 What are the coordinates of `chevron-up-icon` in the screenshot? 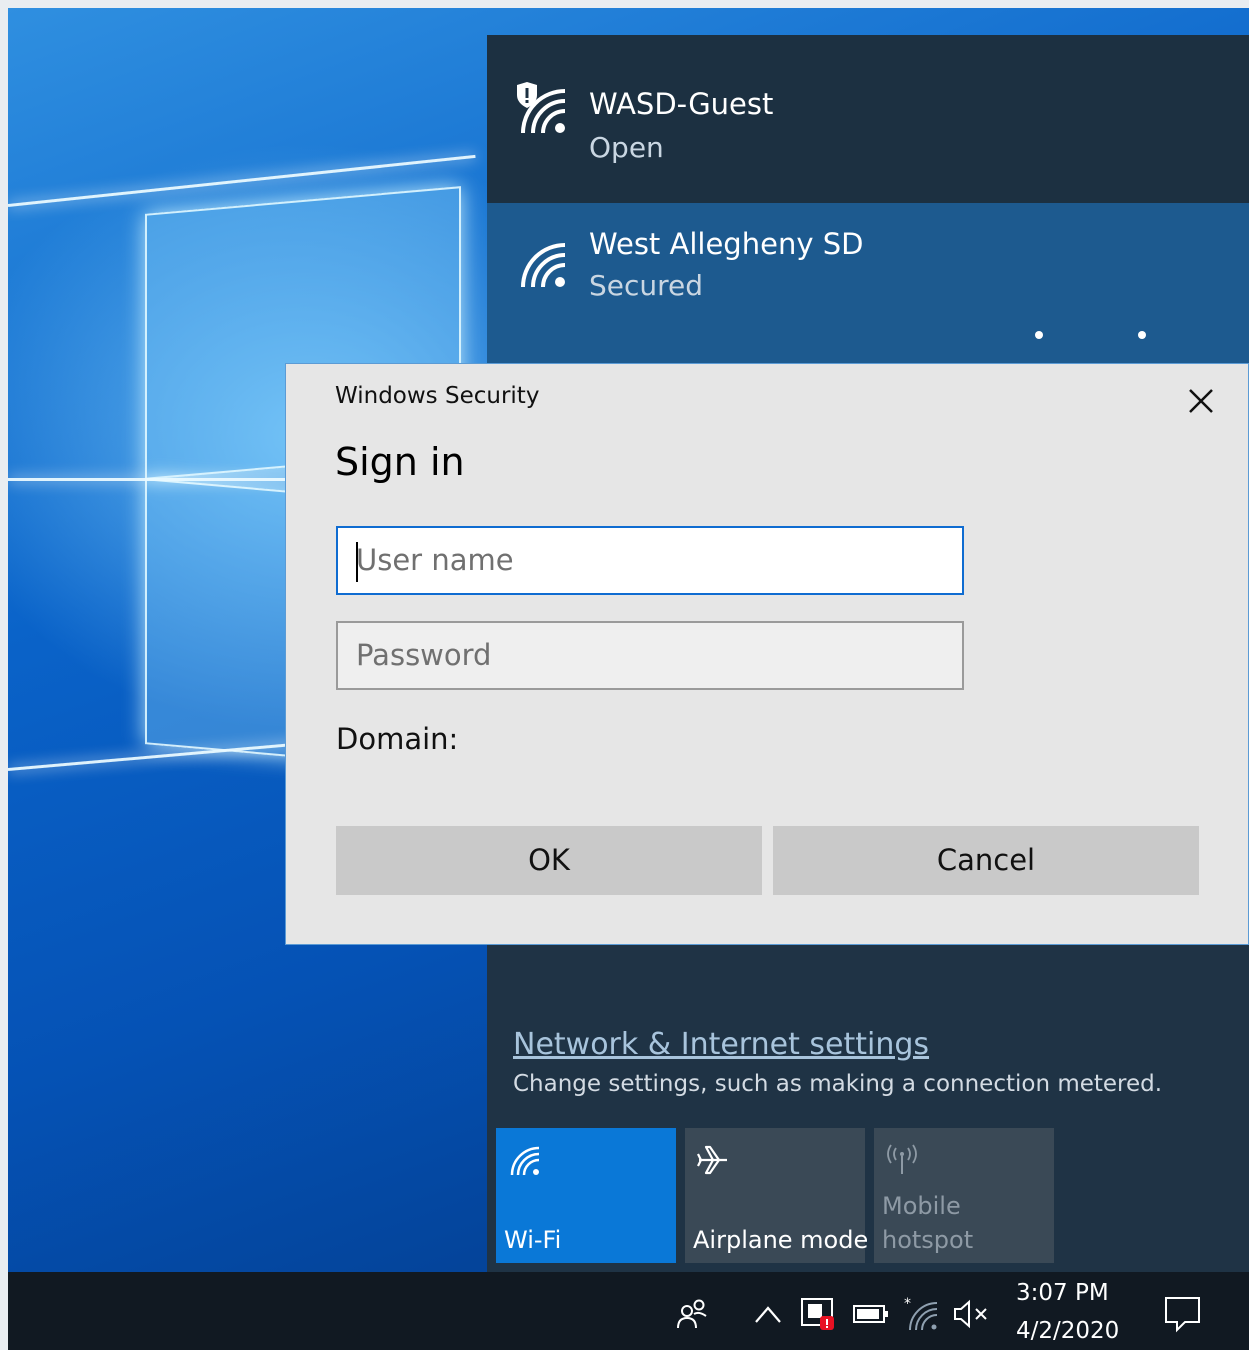 It's located at (768, 1314).